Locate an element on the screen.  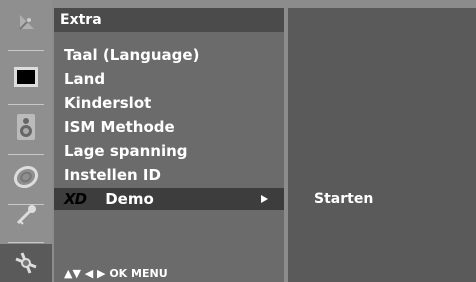
menu-item-country: Land is located at coordinates (169, 79).